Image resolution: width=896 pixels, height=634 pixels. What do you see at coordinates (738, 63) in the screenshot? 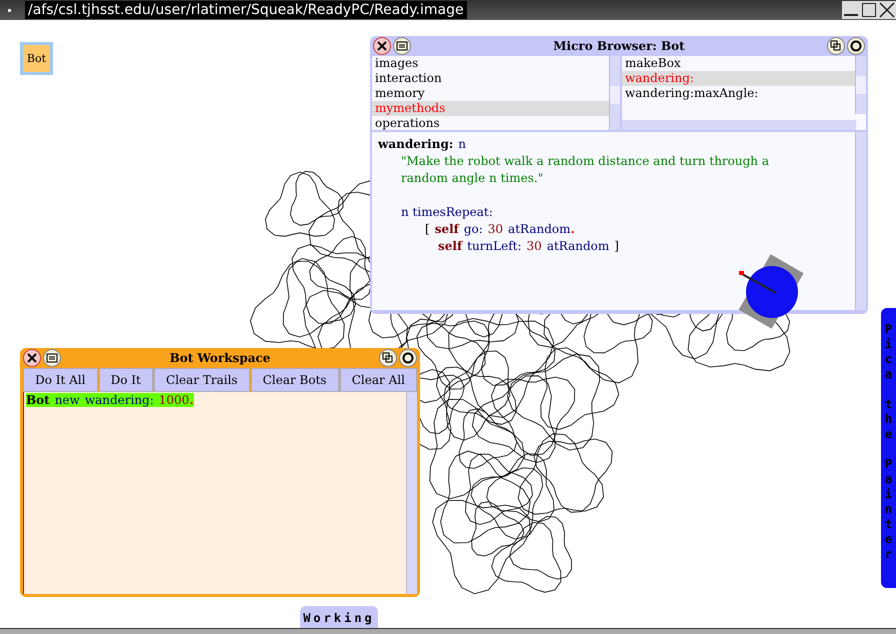
I see `method-item: makeBox` at bounding box center [738, 63].